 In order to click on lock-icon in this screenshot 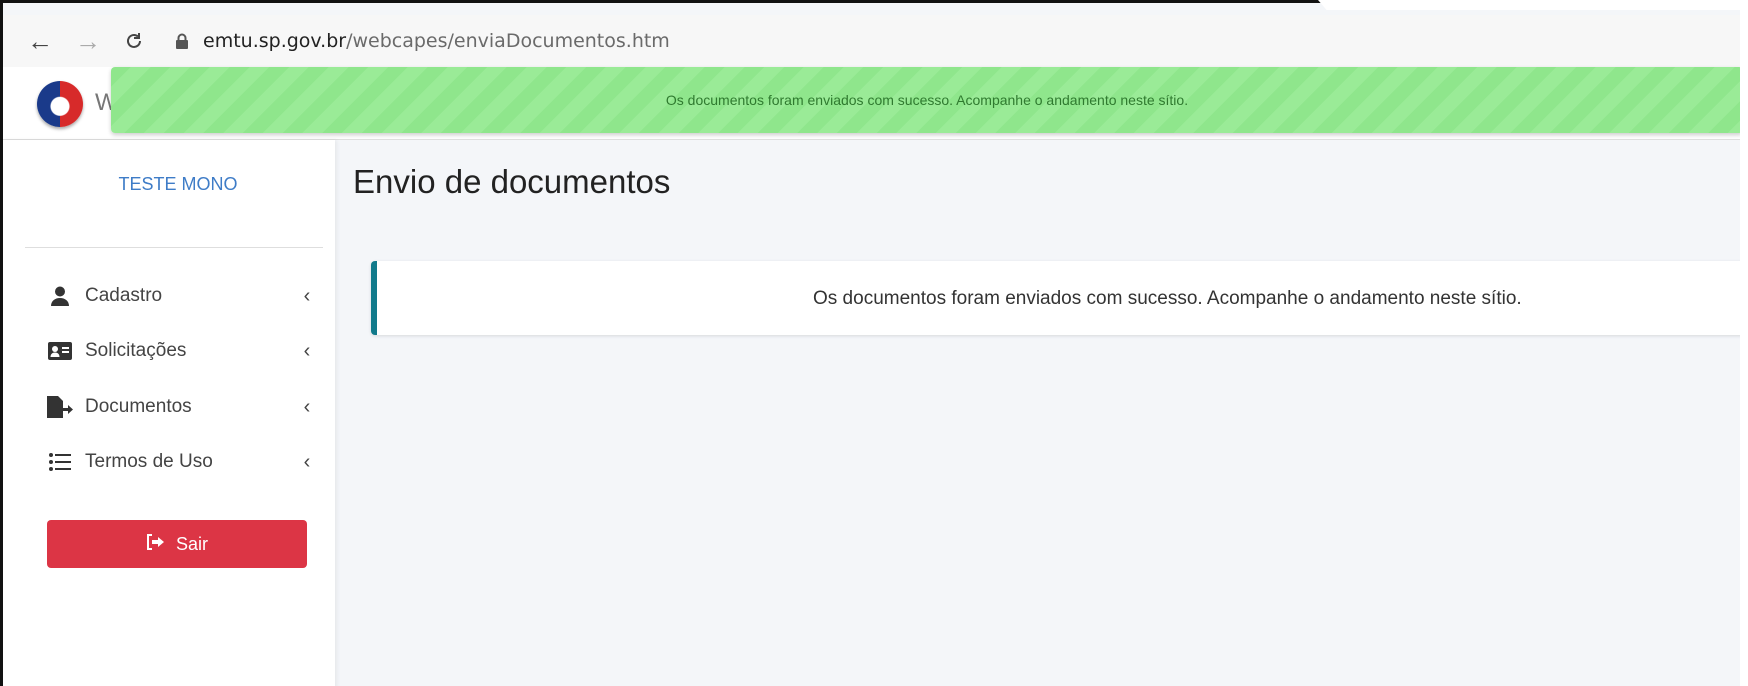, I will do `click(182, 41)`.